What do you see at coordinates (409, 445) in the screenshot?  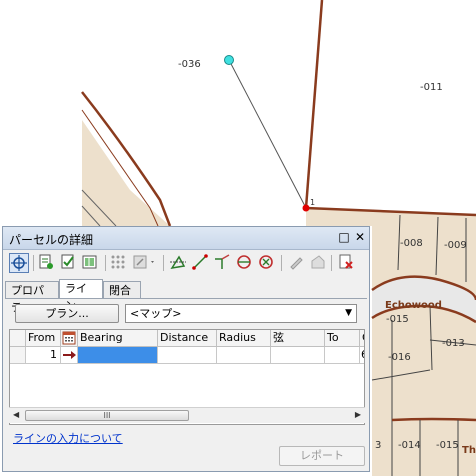 I see `parcel-label: -014` at bounding box center [409, 445].